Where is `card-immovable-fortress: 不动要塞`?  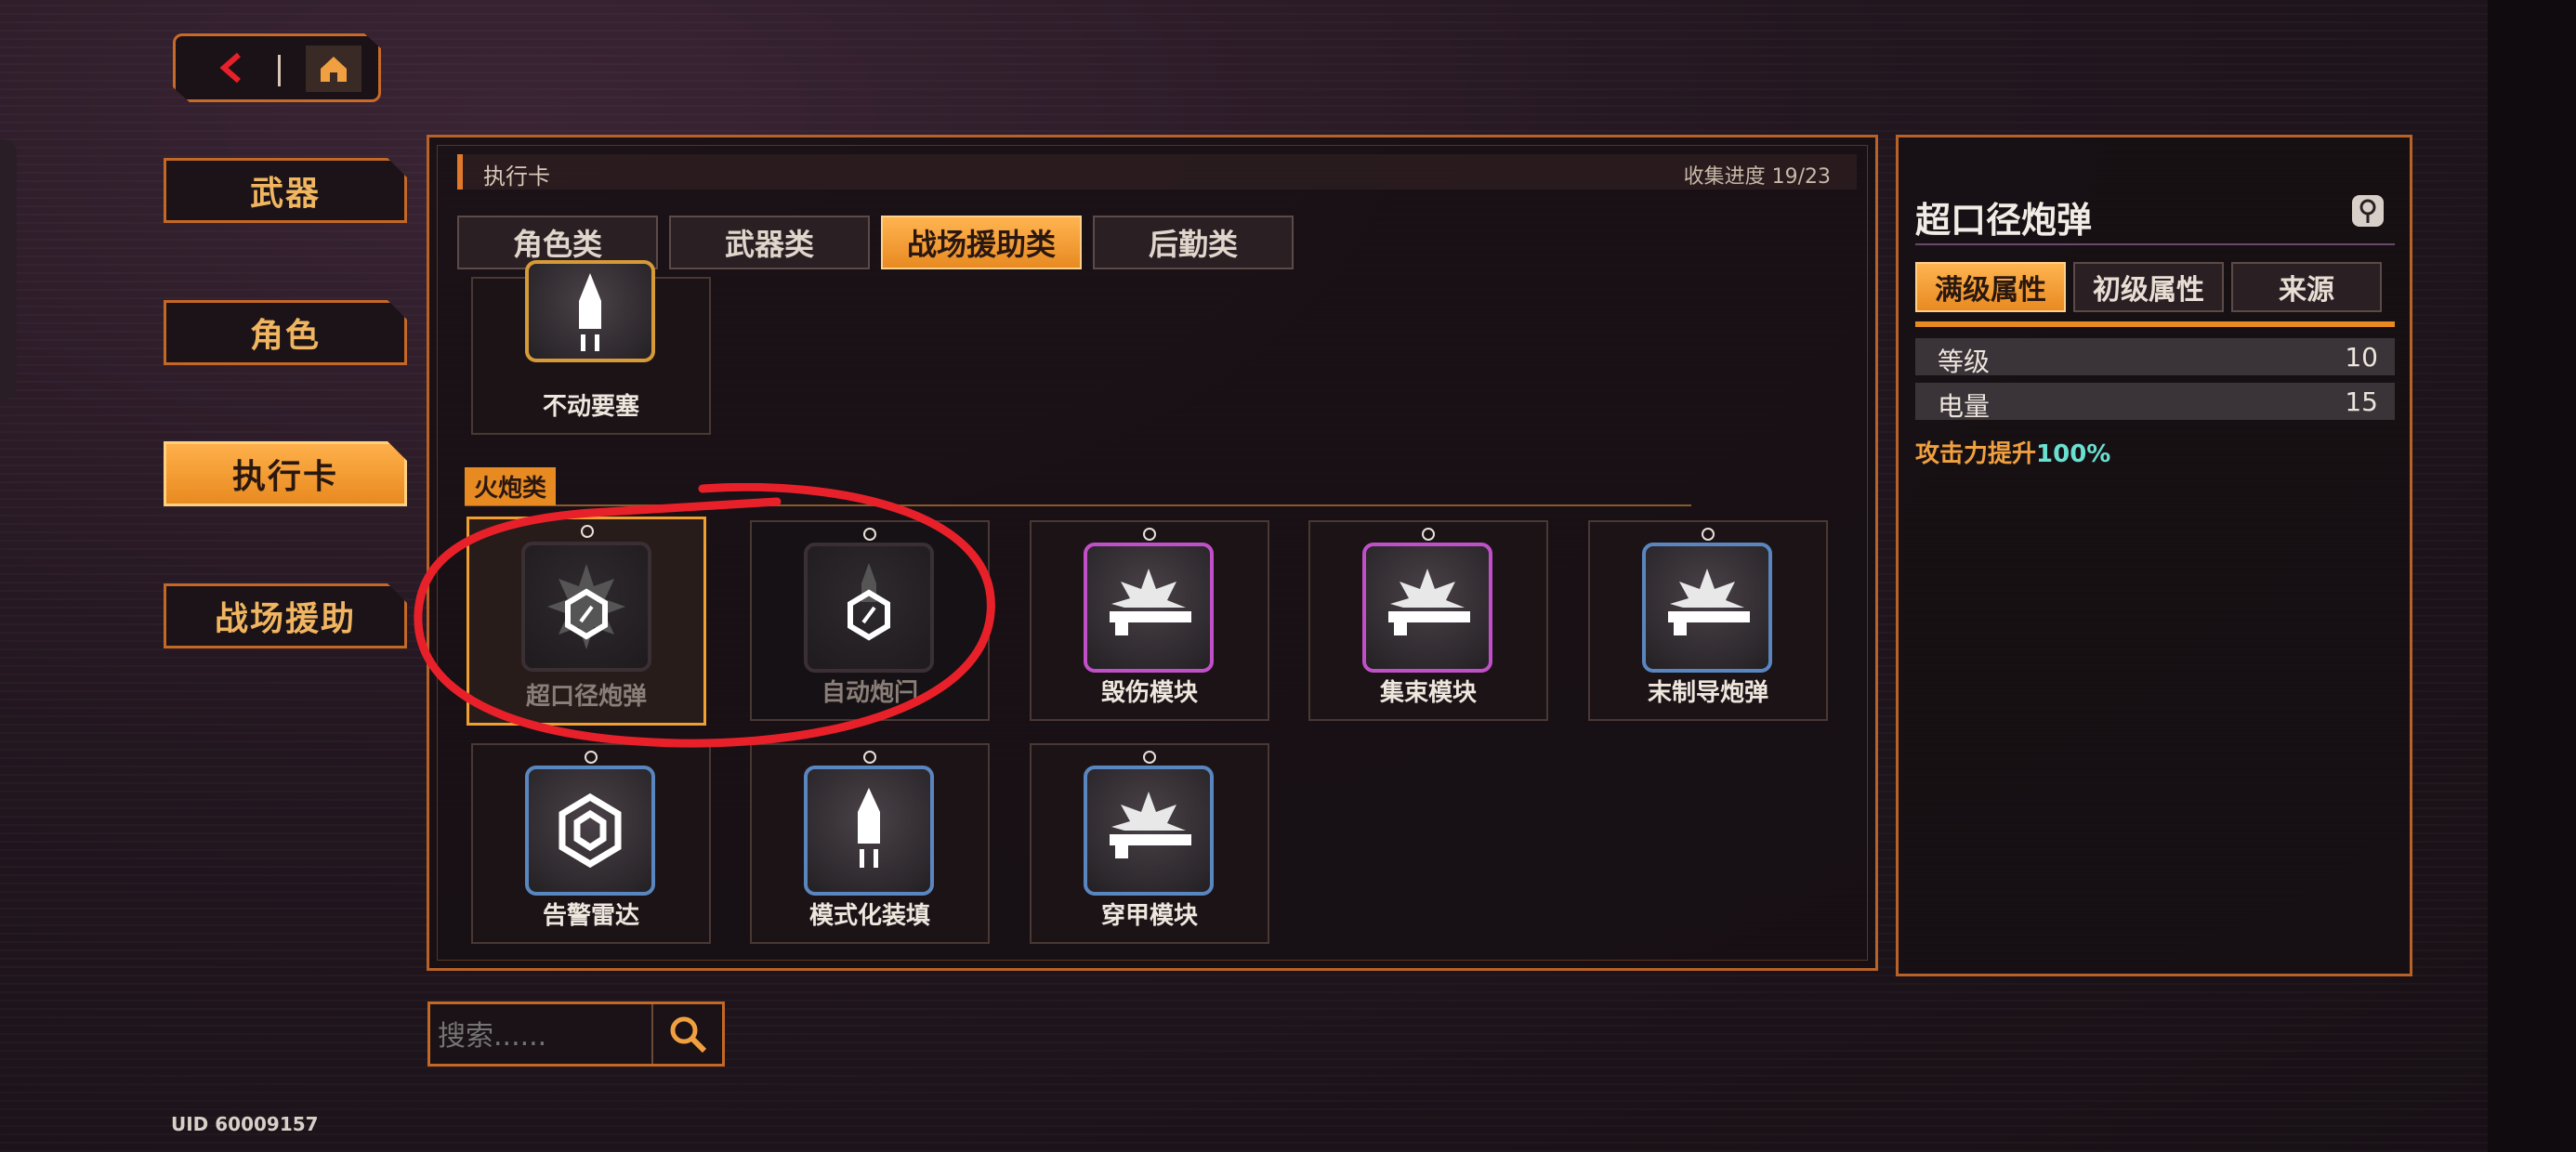
card-immovable-fortress: 不动要塞 is located at coordinates (591, 347).